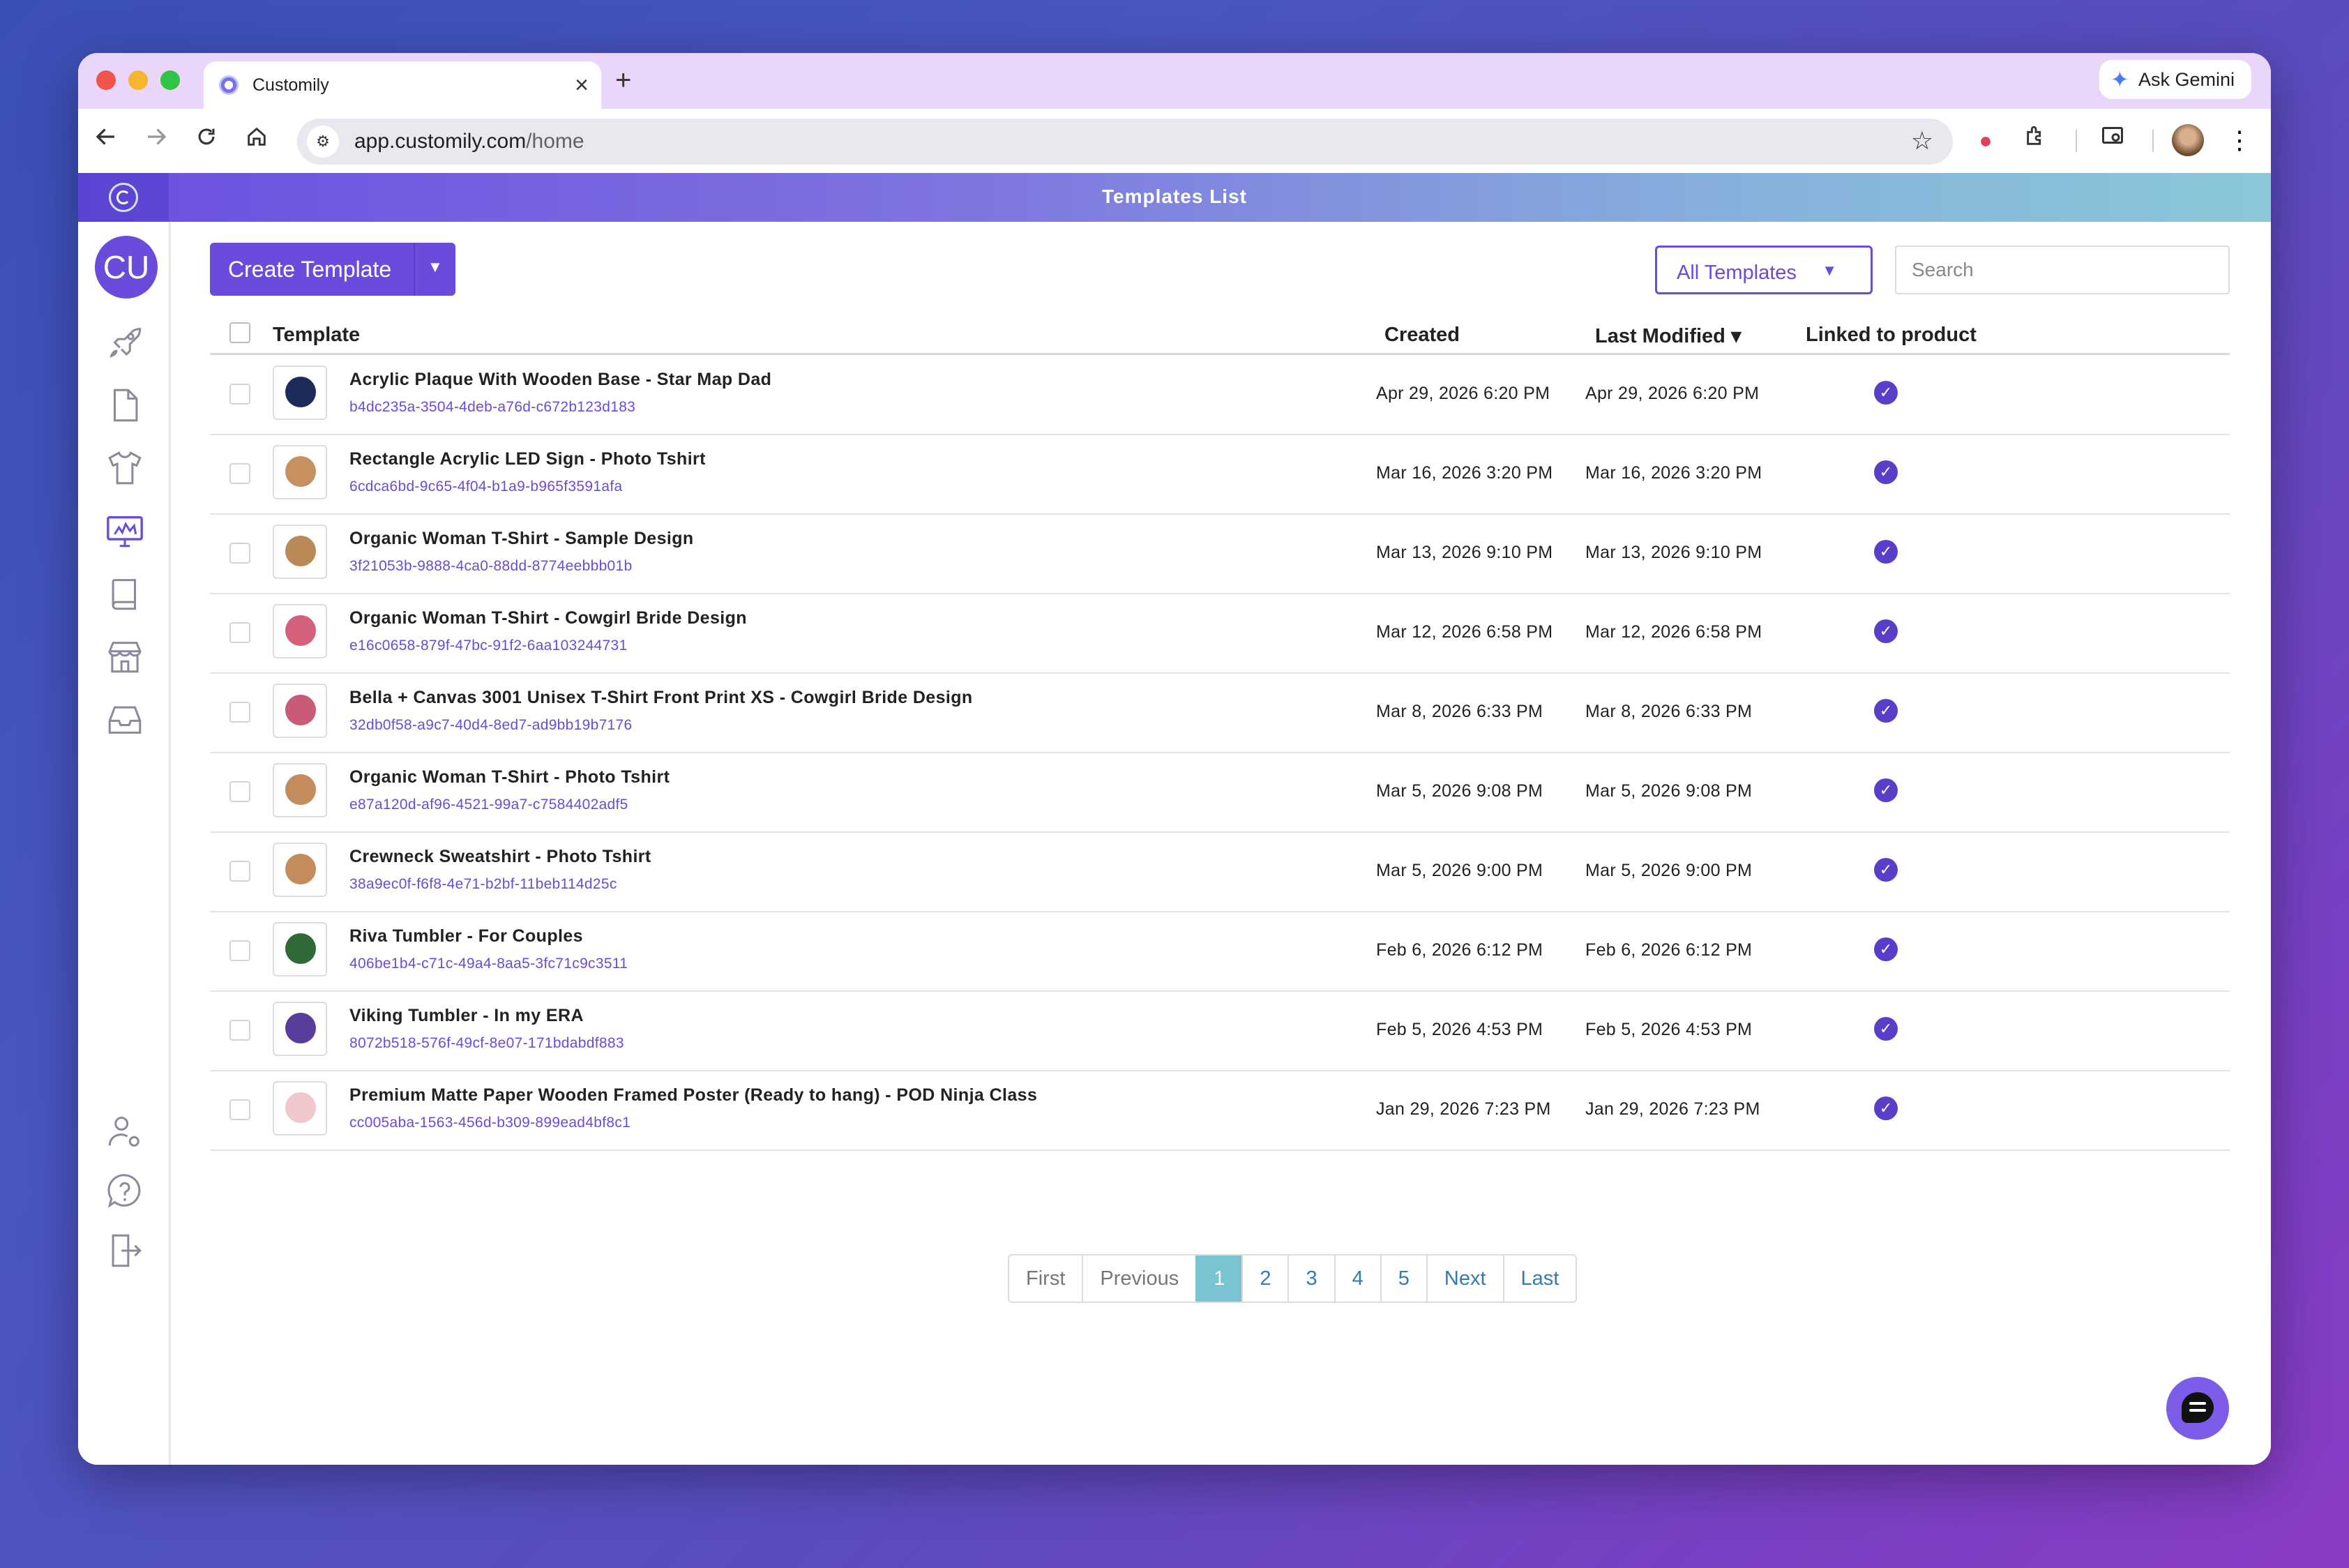 The image size is (2349, 1568). I want to click on templates-filter-select: All Templates ▼, so click(1764, 270).